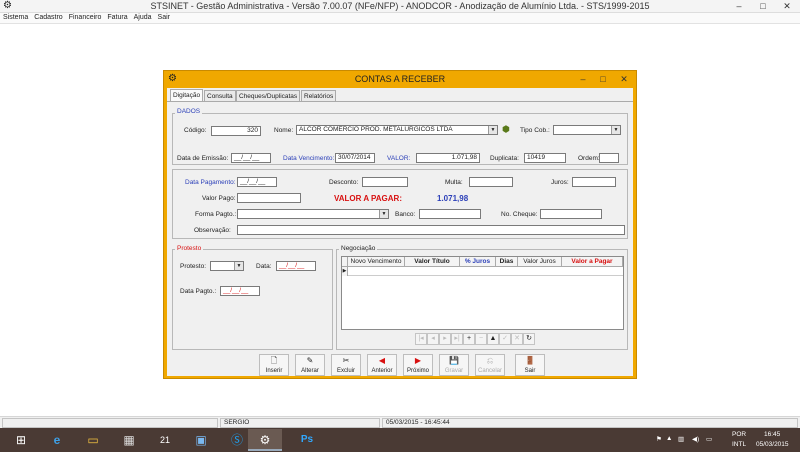 The image size is (800, 452). What do you see at coordinates (257, 182) in the screenshot?
I see `data-pagamento-field: __/__/__` at bounding box center [257, 182].